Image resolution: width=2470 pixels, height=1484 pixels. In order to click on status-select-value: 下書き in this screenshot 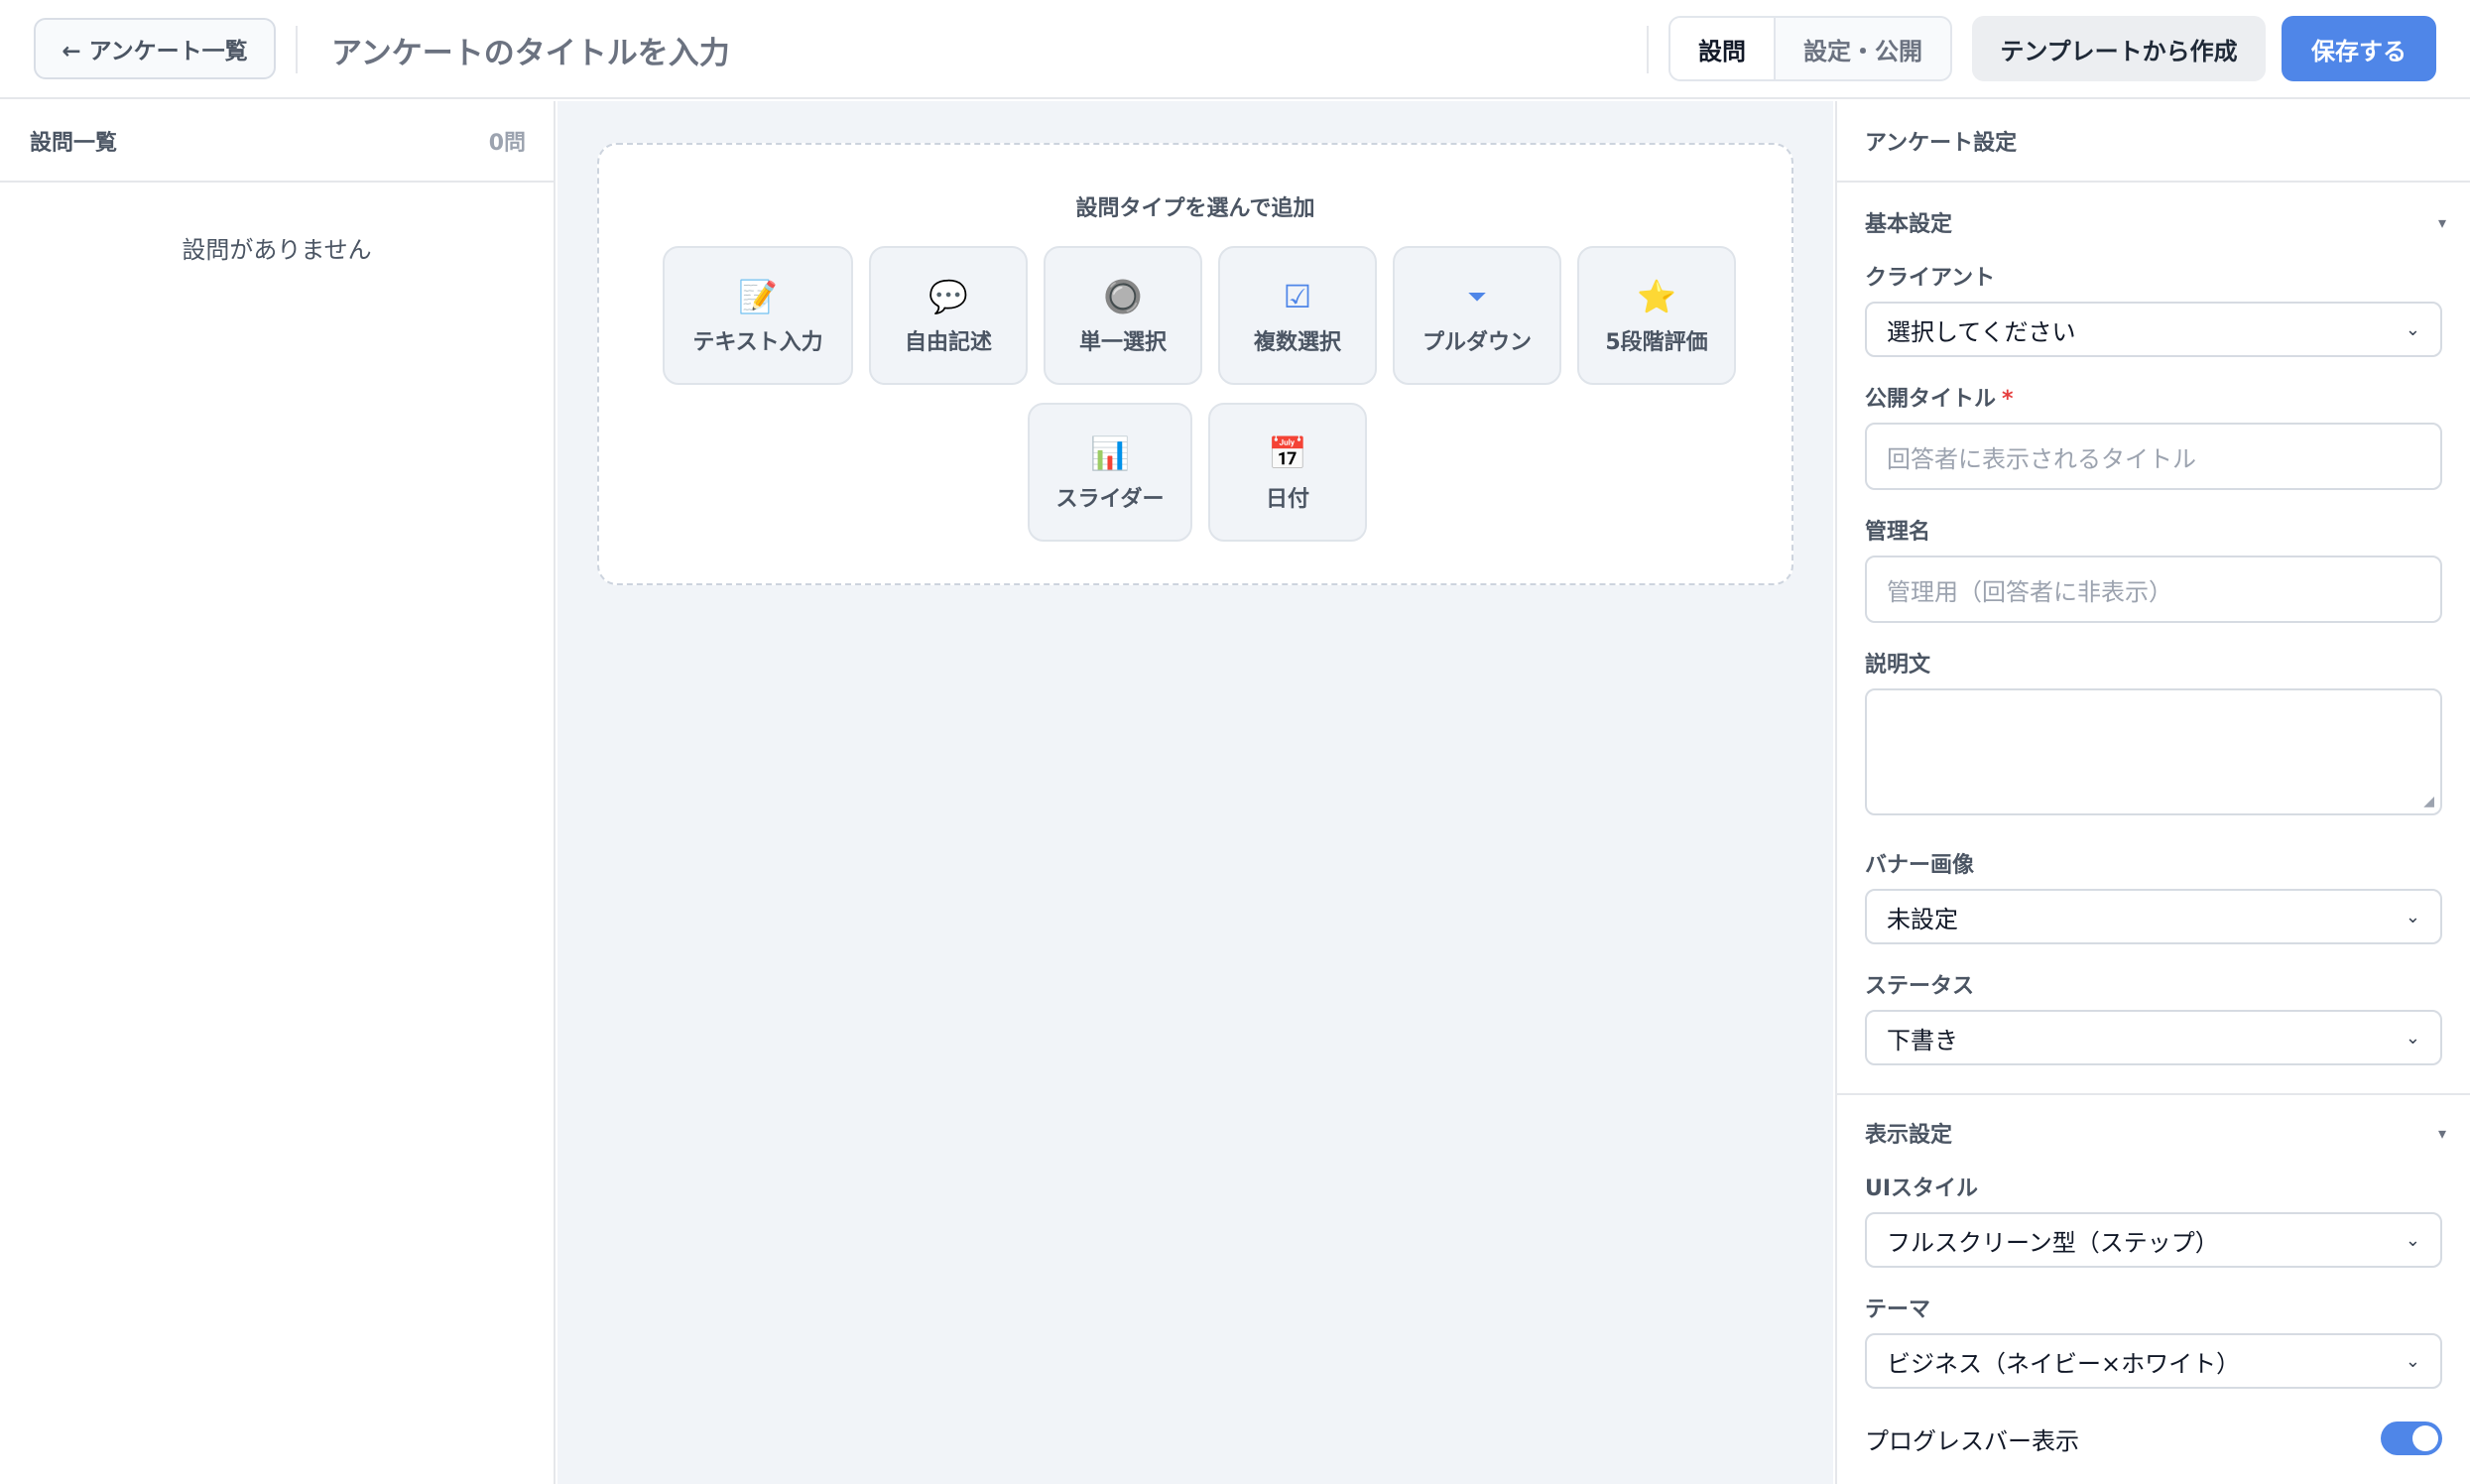, I will do `click(1923, 1040)`.